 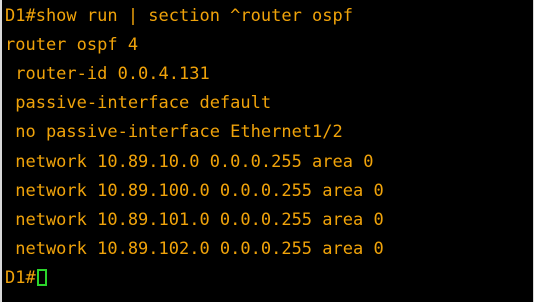 What do you see at coordinates (194, 220) in the screenshot?
I see `output-line: network 10.89.101.0 0.0.0.255 area 0` at bounding box center [194, 220].